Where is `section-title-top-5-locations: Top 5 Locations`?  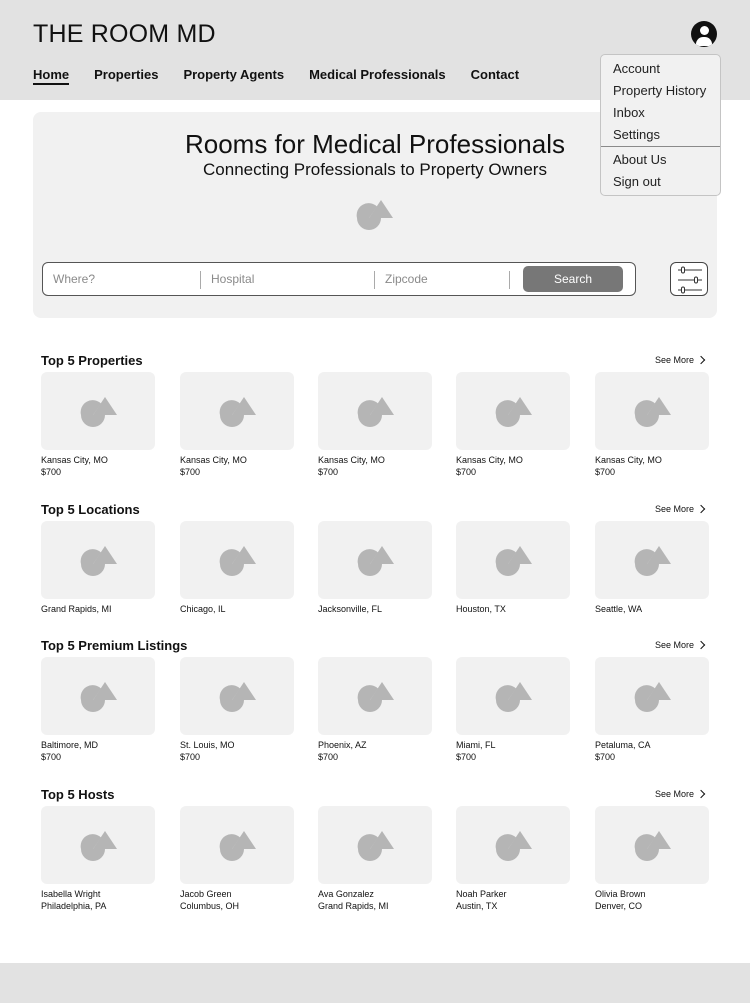 section-title-top-5-locations: Top 5 Locations is located at coordinates (90, 509).